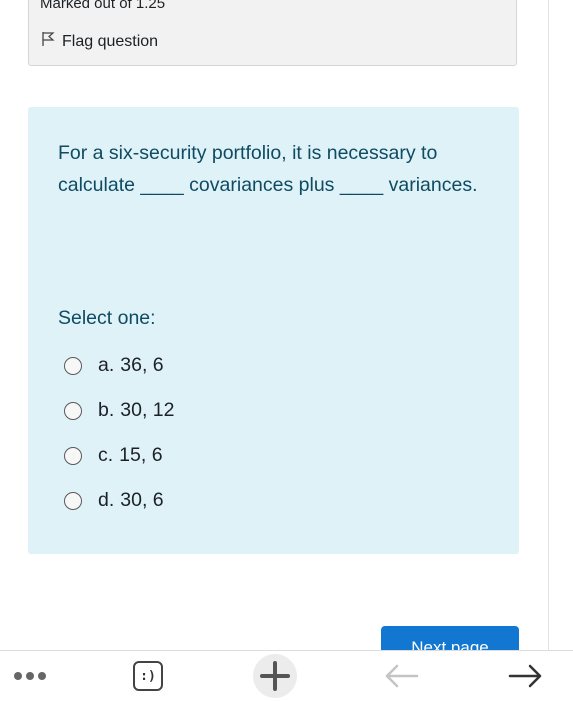 The image size is (573, 701). What do you see at coordinates (119, 500) in the screenshot?
I see `answer-option-d: d. 30, 6` at bounding box center [119, 500].